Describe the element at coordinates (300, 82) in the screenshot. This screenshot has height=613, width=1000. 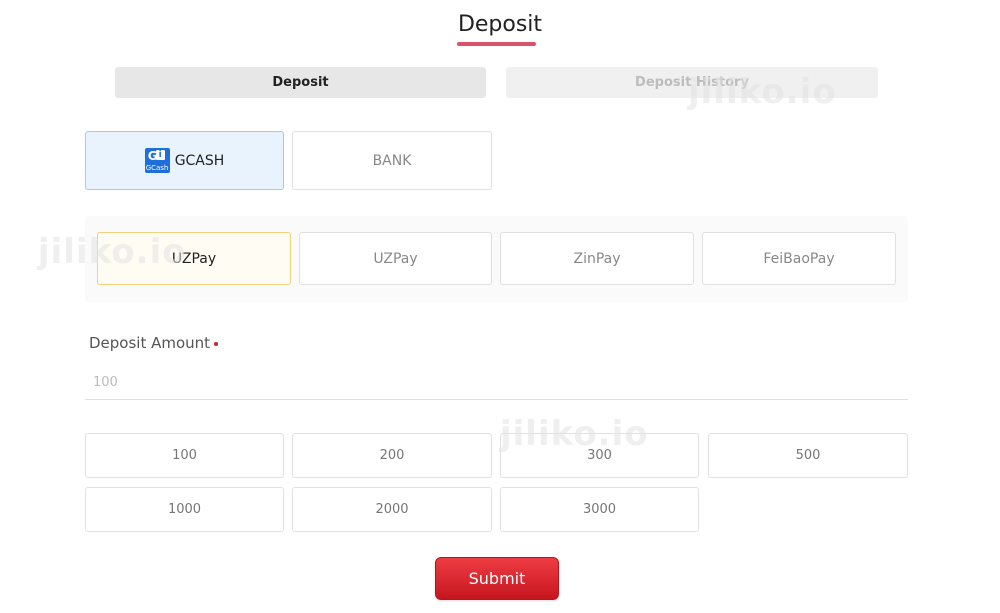
I see `tab-deposit: Deposit` at that location.